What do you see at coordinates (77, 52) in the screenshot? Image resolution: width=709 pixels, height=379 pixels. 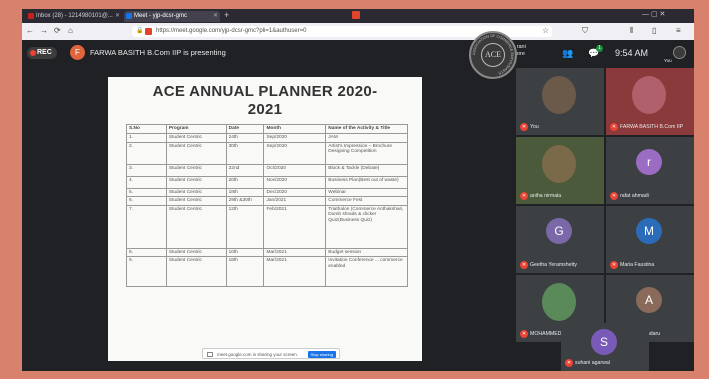 I see `presenter-avatar: F` at bounding box center [77, 52].